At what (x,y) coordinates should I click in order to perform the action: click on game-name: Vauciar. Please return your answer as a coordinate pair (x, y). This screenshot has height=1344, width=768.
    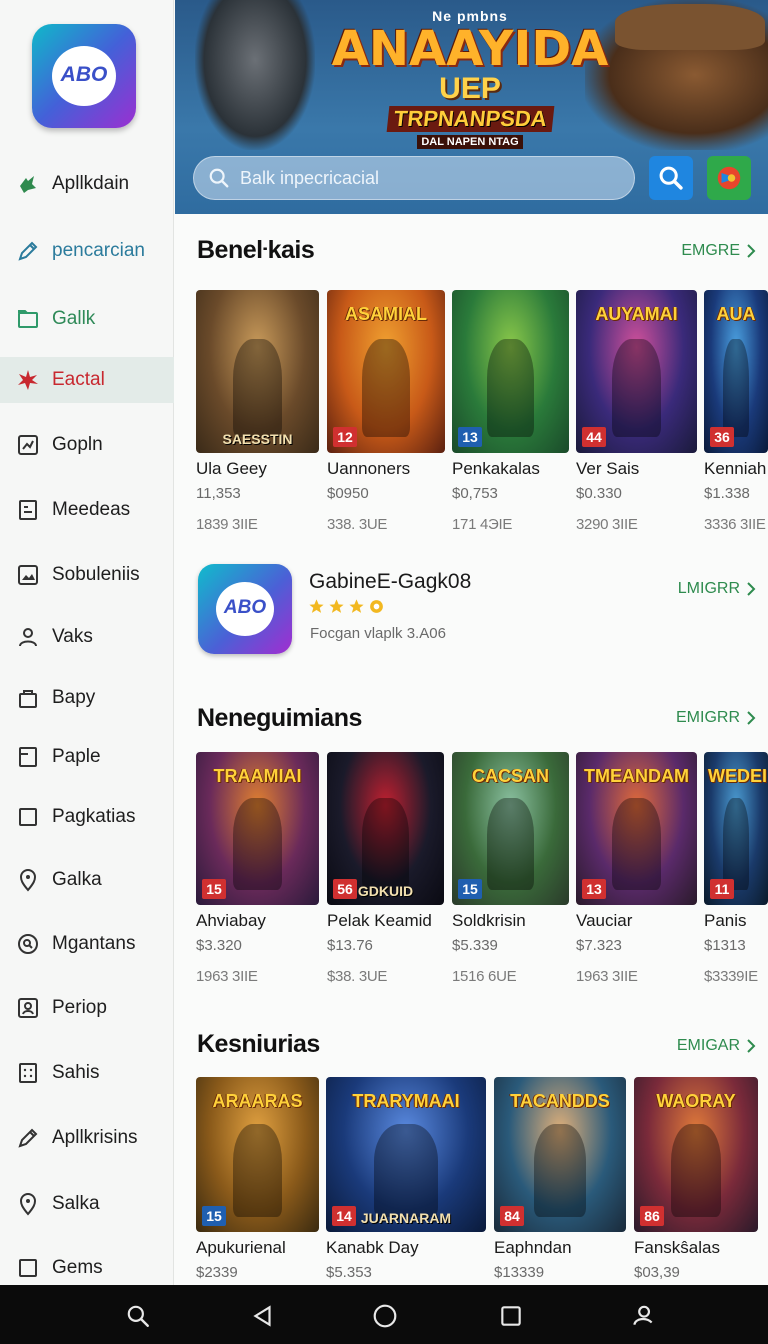
    Looking at the image, I should click on (604, 920).